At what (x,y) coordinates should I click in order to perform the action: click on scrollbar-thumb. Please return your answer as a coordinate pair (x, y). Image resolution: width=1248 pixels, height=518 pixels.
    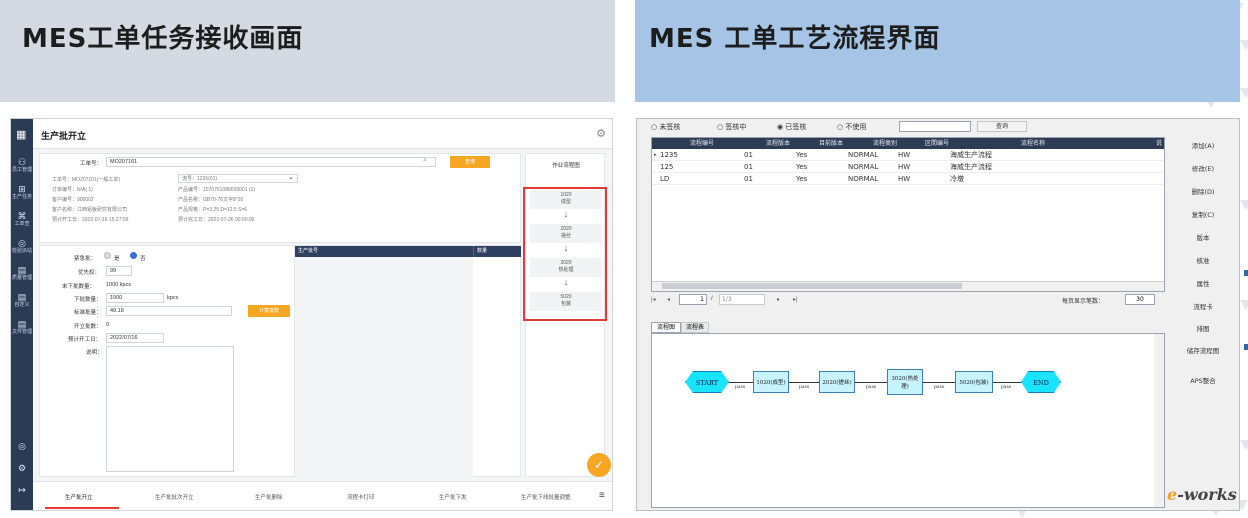
    Looking at the image, I should click on (812, 286).